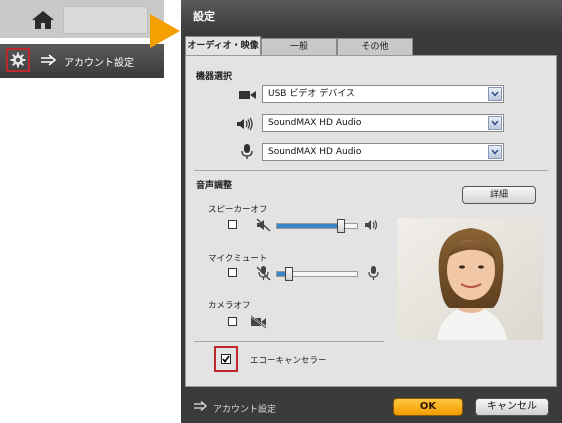 The width and height of the screenshot is (562, 423). I want to click on cancel-button: キャンセル, so click(512, 407).